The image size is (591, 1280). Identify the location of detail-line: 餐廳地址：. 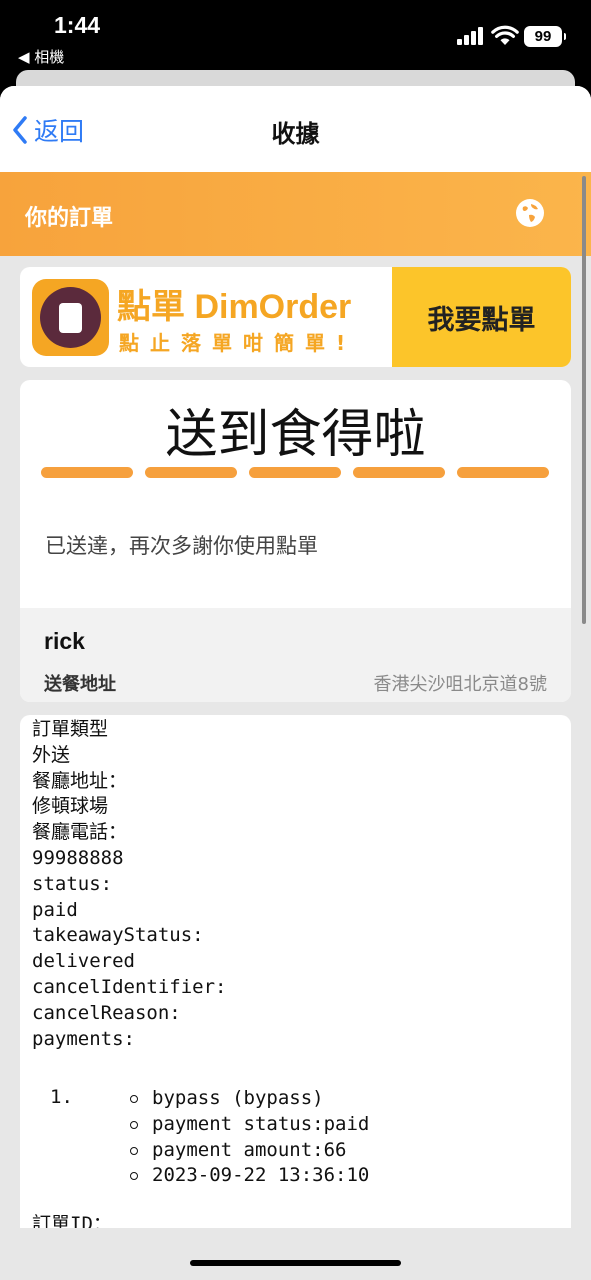
(80, 780).